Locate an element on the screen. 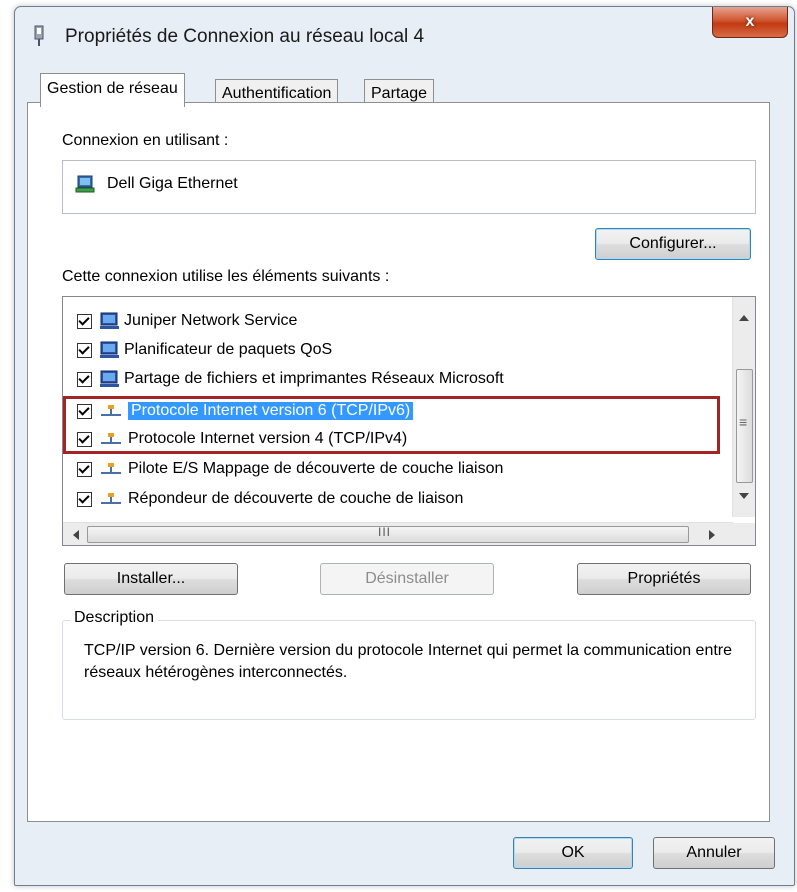 This screenshot has height=892, width=797. close-button: x is located at coordinates (750, 22).